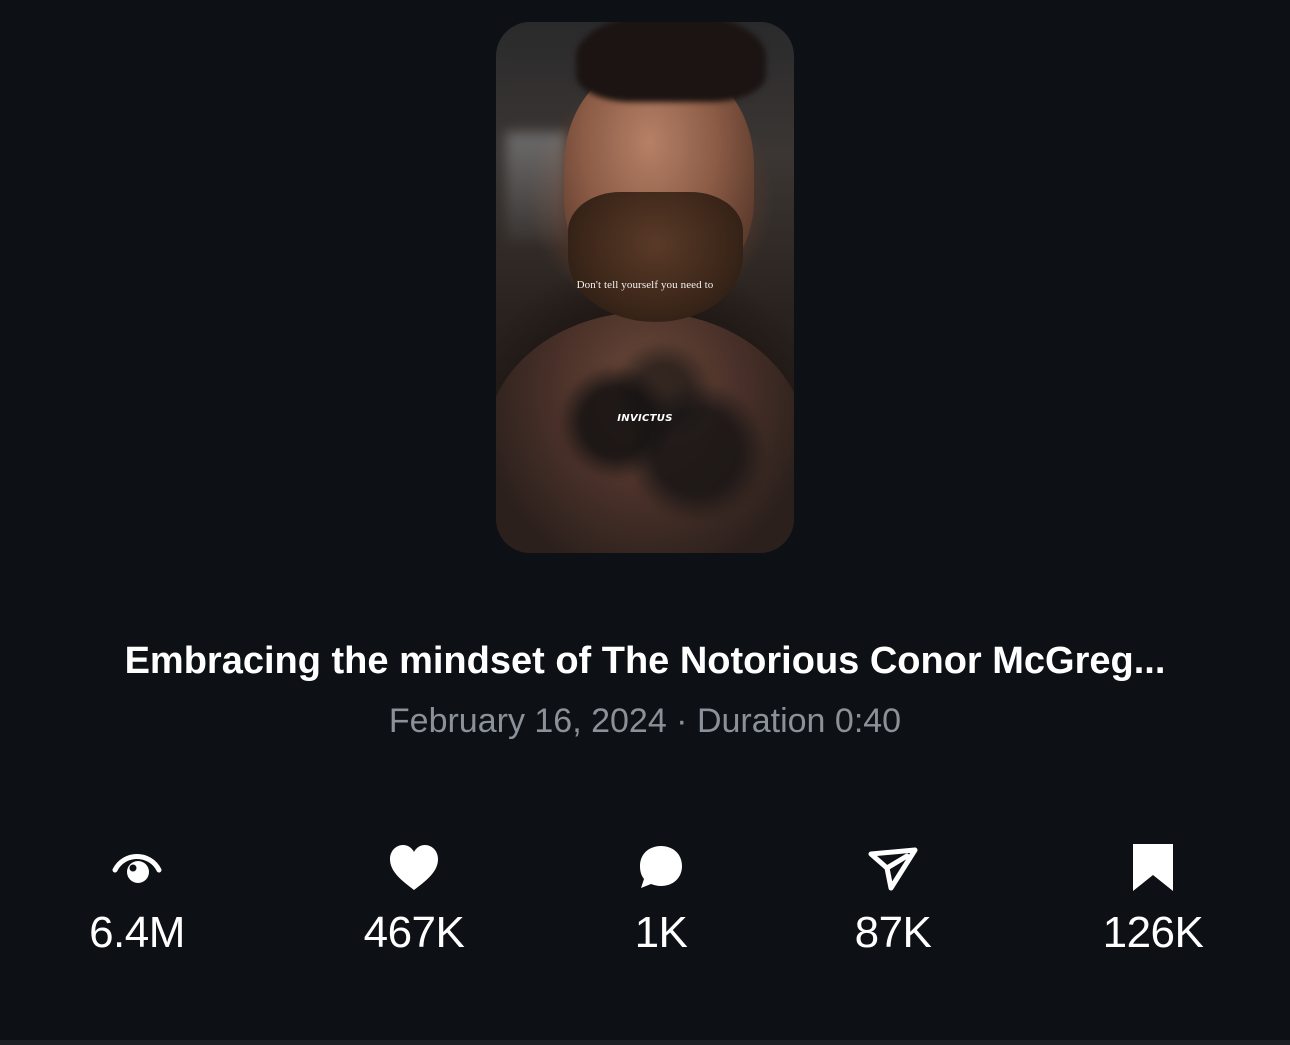 The image size is (1290, 1045). Describe the element at coordinates (651, 442) in the screenshot. I see `thumbnail-tattoo` at that location.